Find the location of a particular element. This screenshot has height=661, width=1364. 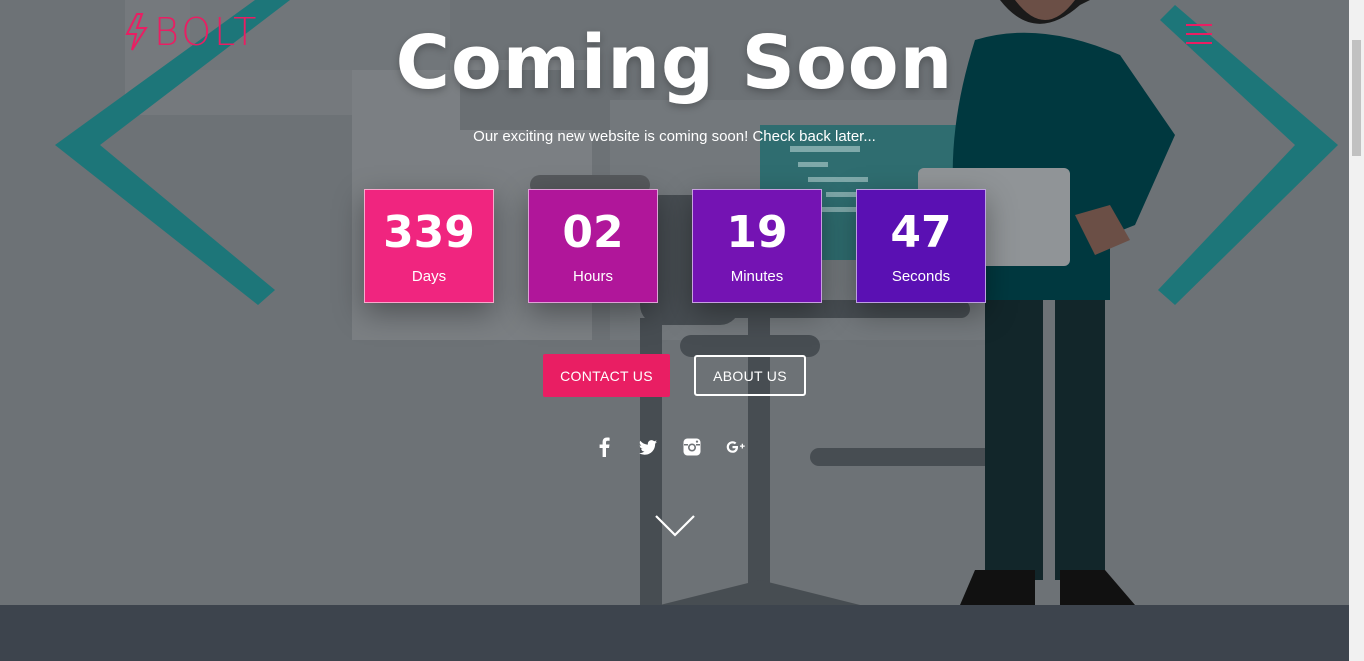

facebook-icon is located at coordinates (604, 447).